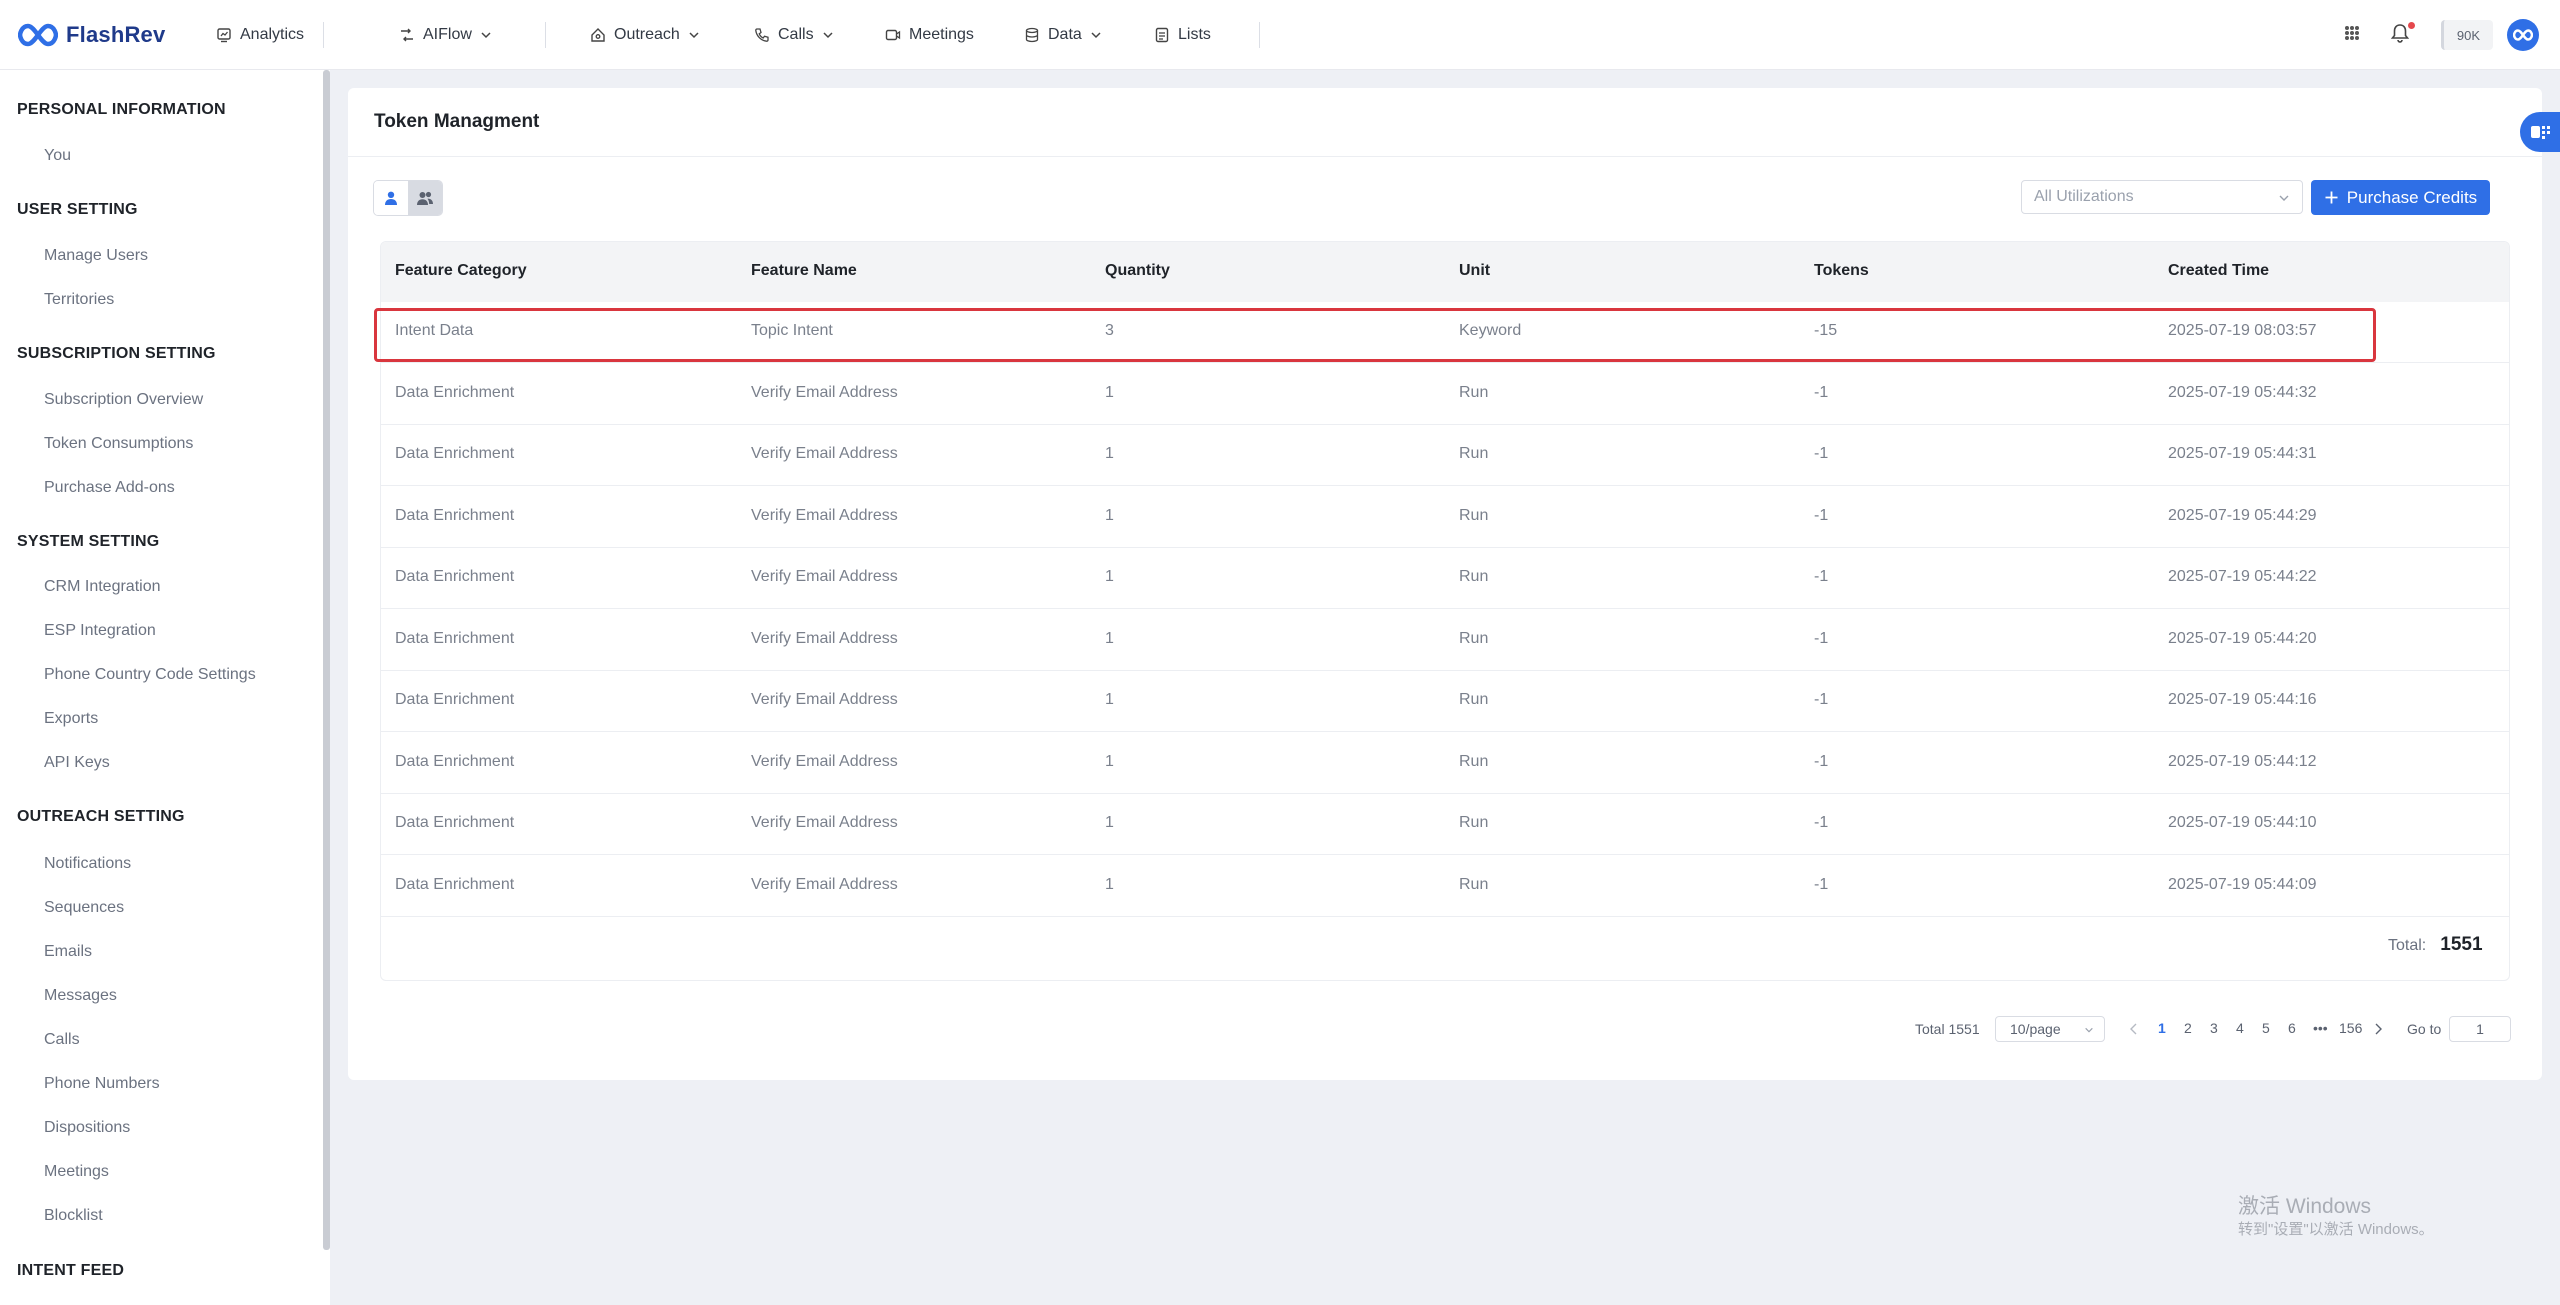 This screenshot has height=1305, width=2560. I want to click on page-title: Token Managment, so click(457, 121).